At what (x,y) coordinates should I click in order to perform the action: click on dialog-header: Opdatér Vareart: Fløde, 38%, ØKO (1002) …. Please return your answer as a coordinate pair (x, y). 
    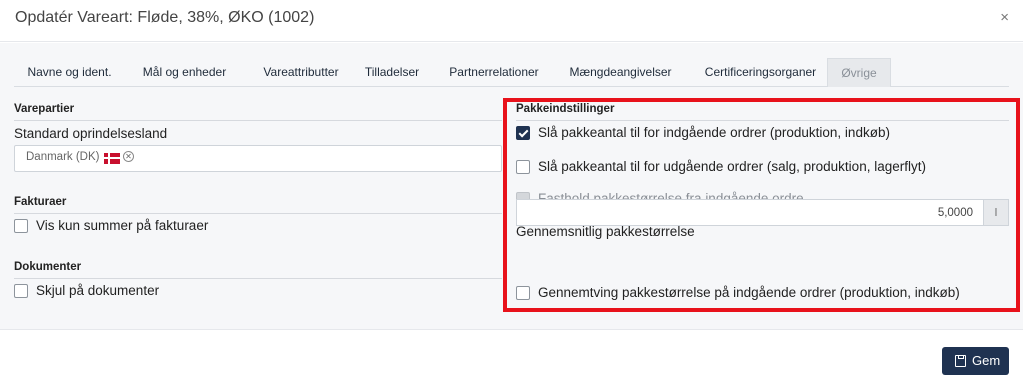
    Looking at the image, I should click on (511, 21).